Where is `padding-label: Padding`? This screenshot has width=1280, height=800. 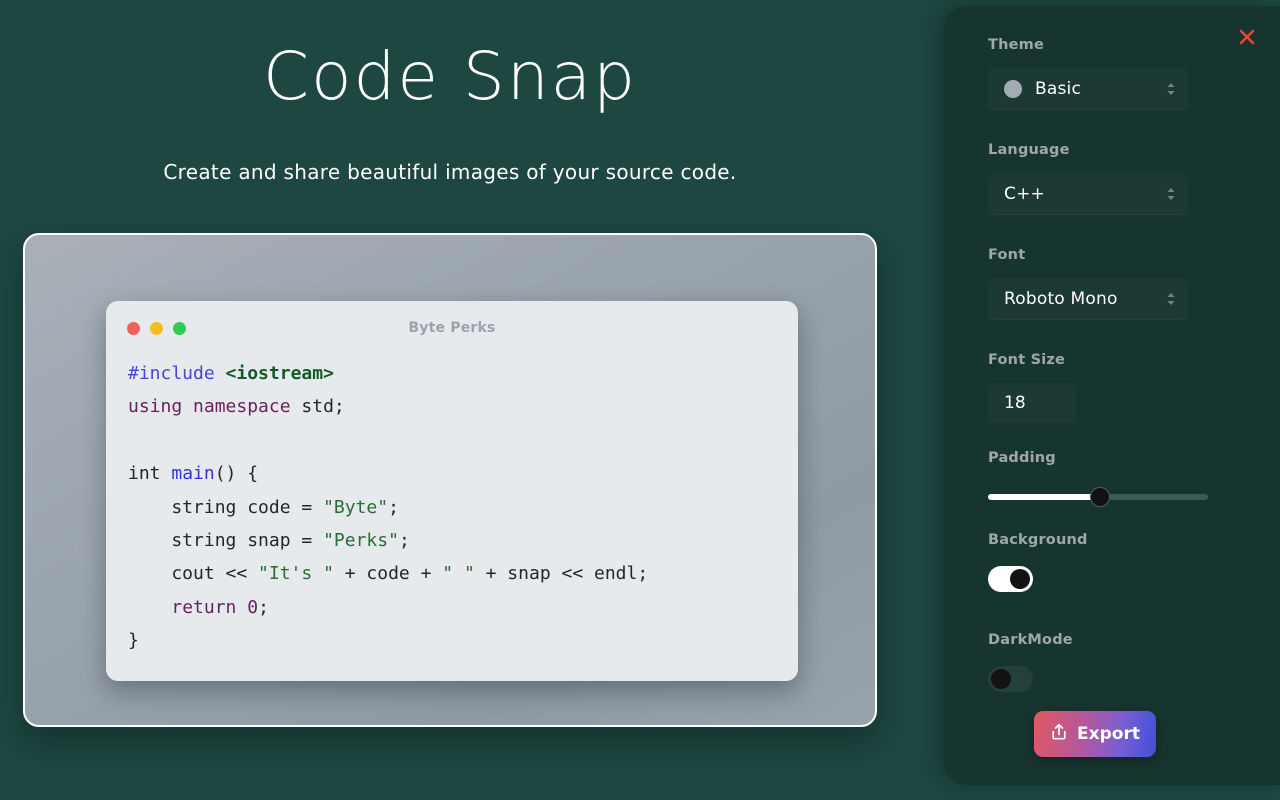 padding-label: Padding is located at coordinates (1022, 458).